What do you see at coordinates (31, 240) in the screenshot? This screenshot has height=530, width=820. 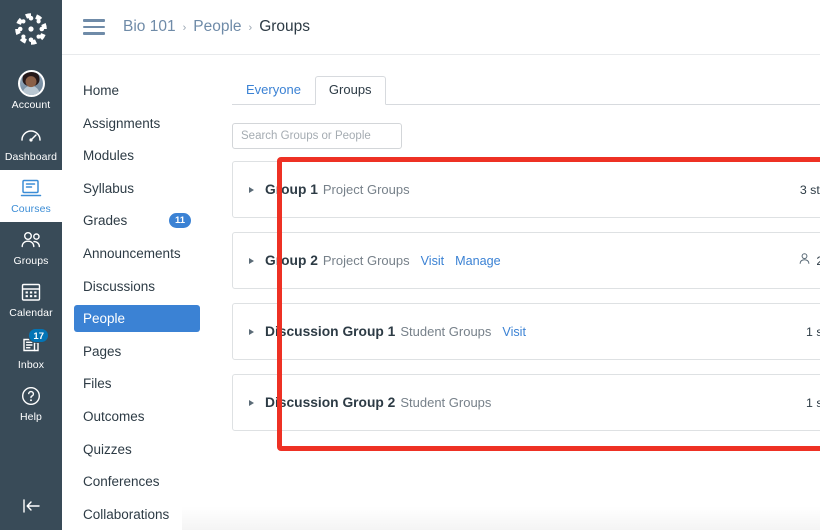 I see `groups-people-icon` at bounding box center [31, 240].